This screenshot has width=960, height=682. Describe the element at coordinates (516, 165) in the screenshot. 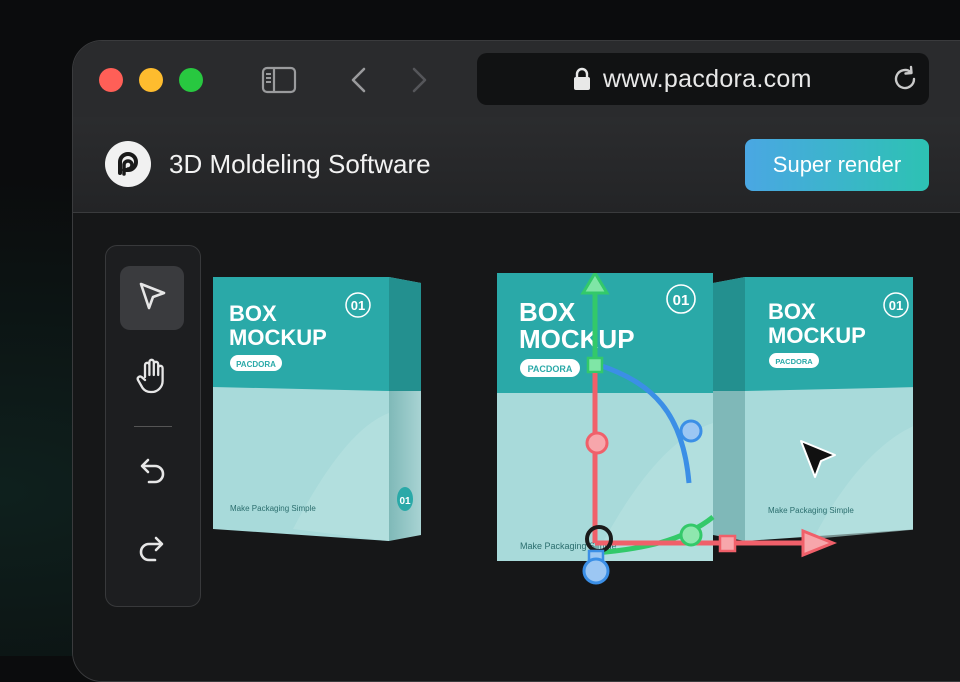

I see `app-header: 3D Moldeling Software Super render` at that location.